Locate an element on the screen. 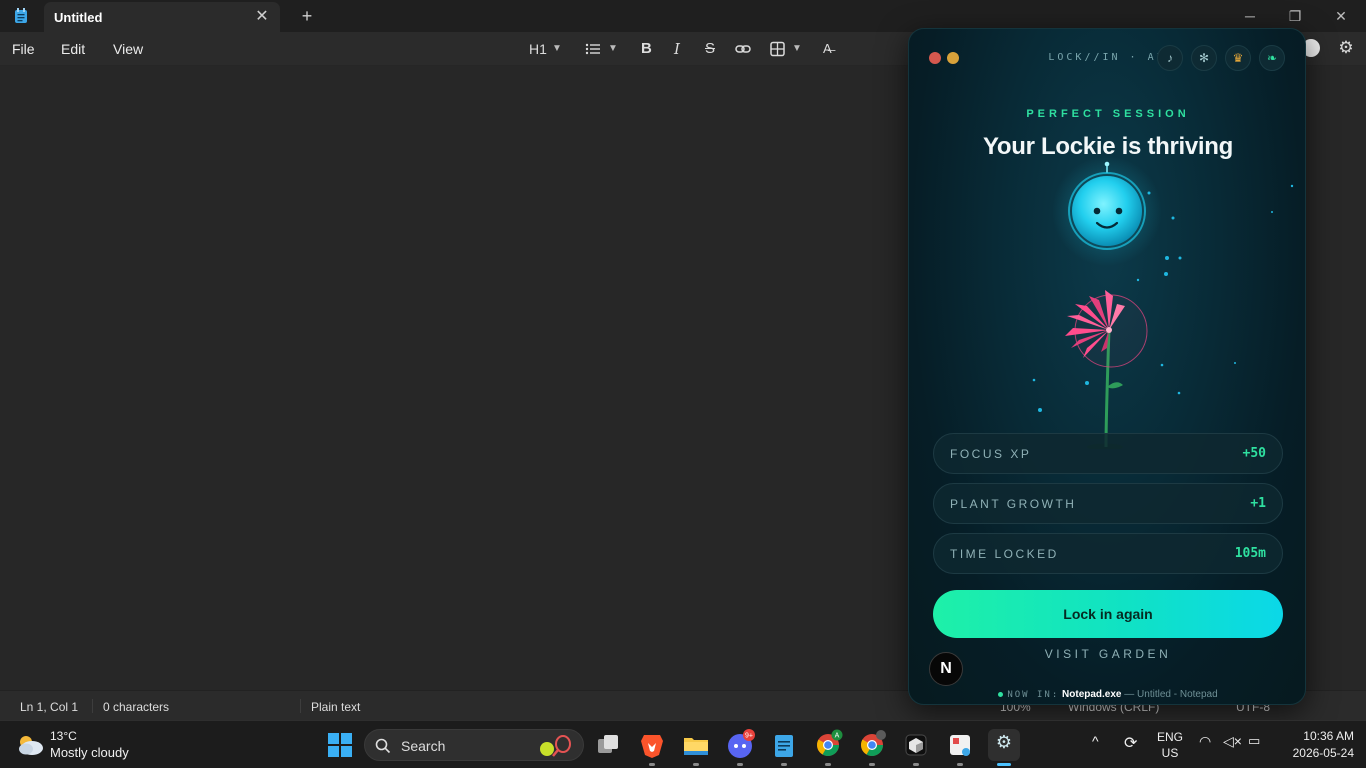  restore-icon: ❐ is located at coordinates (1295, 16).